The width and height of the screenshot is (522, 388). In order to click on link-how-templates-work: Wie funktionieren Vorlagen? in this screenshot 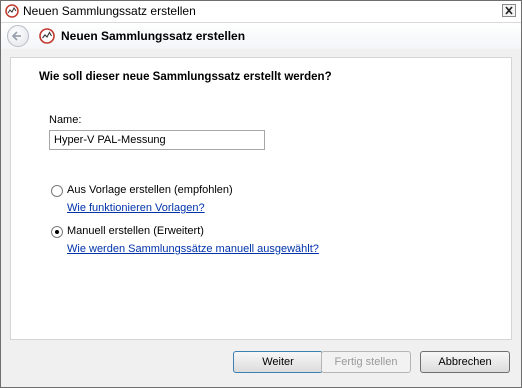, I will do `click(136, 208)`.